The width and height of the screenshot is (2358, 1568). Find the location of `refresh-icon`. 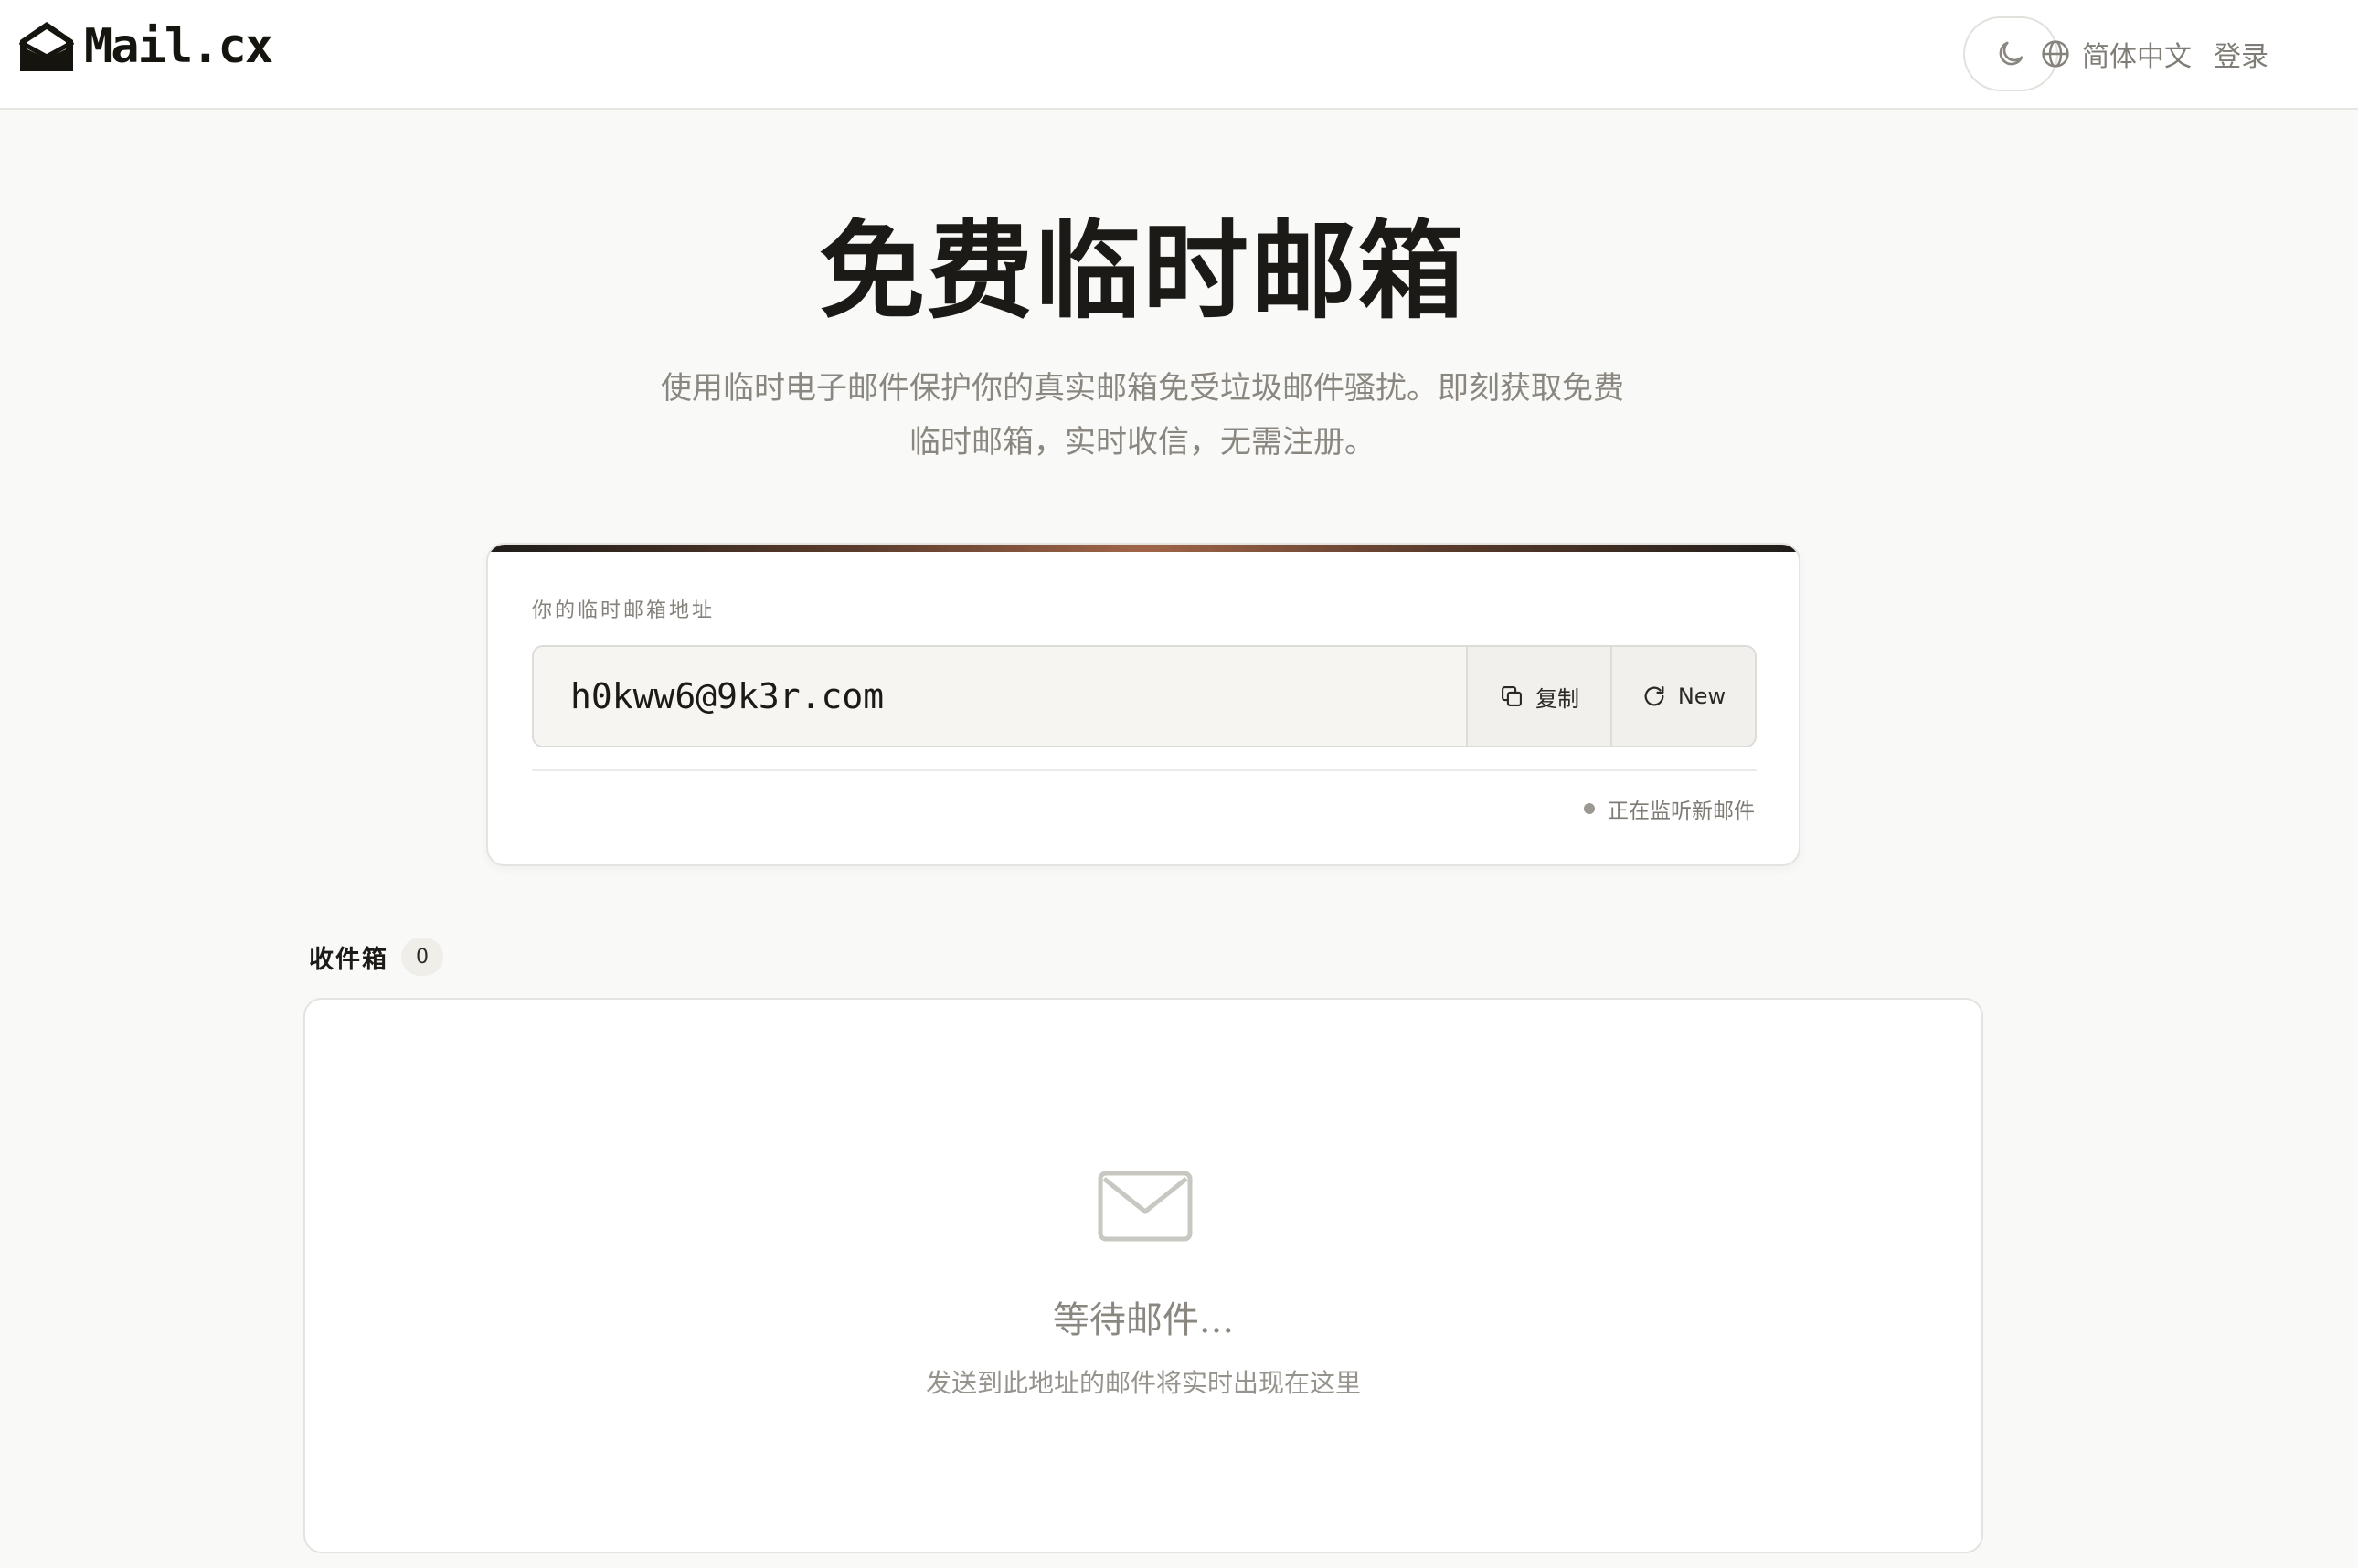

refresh-icon is located at coordinates (1654, 695).